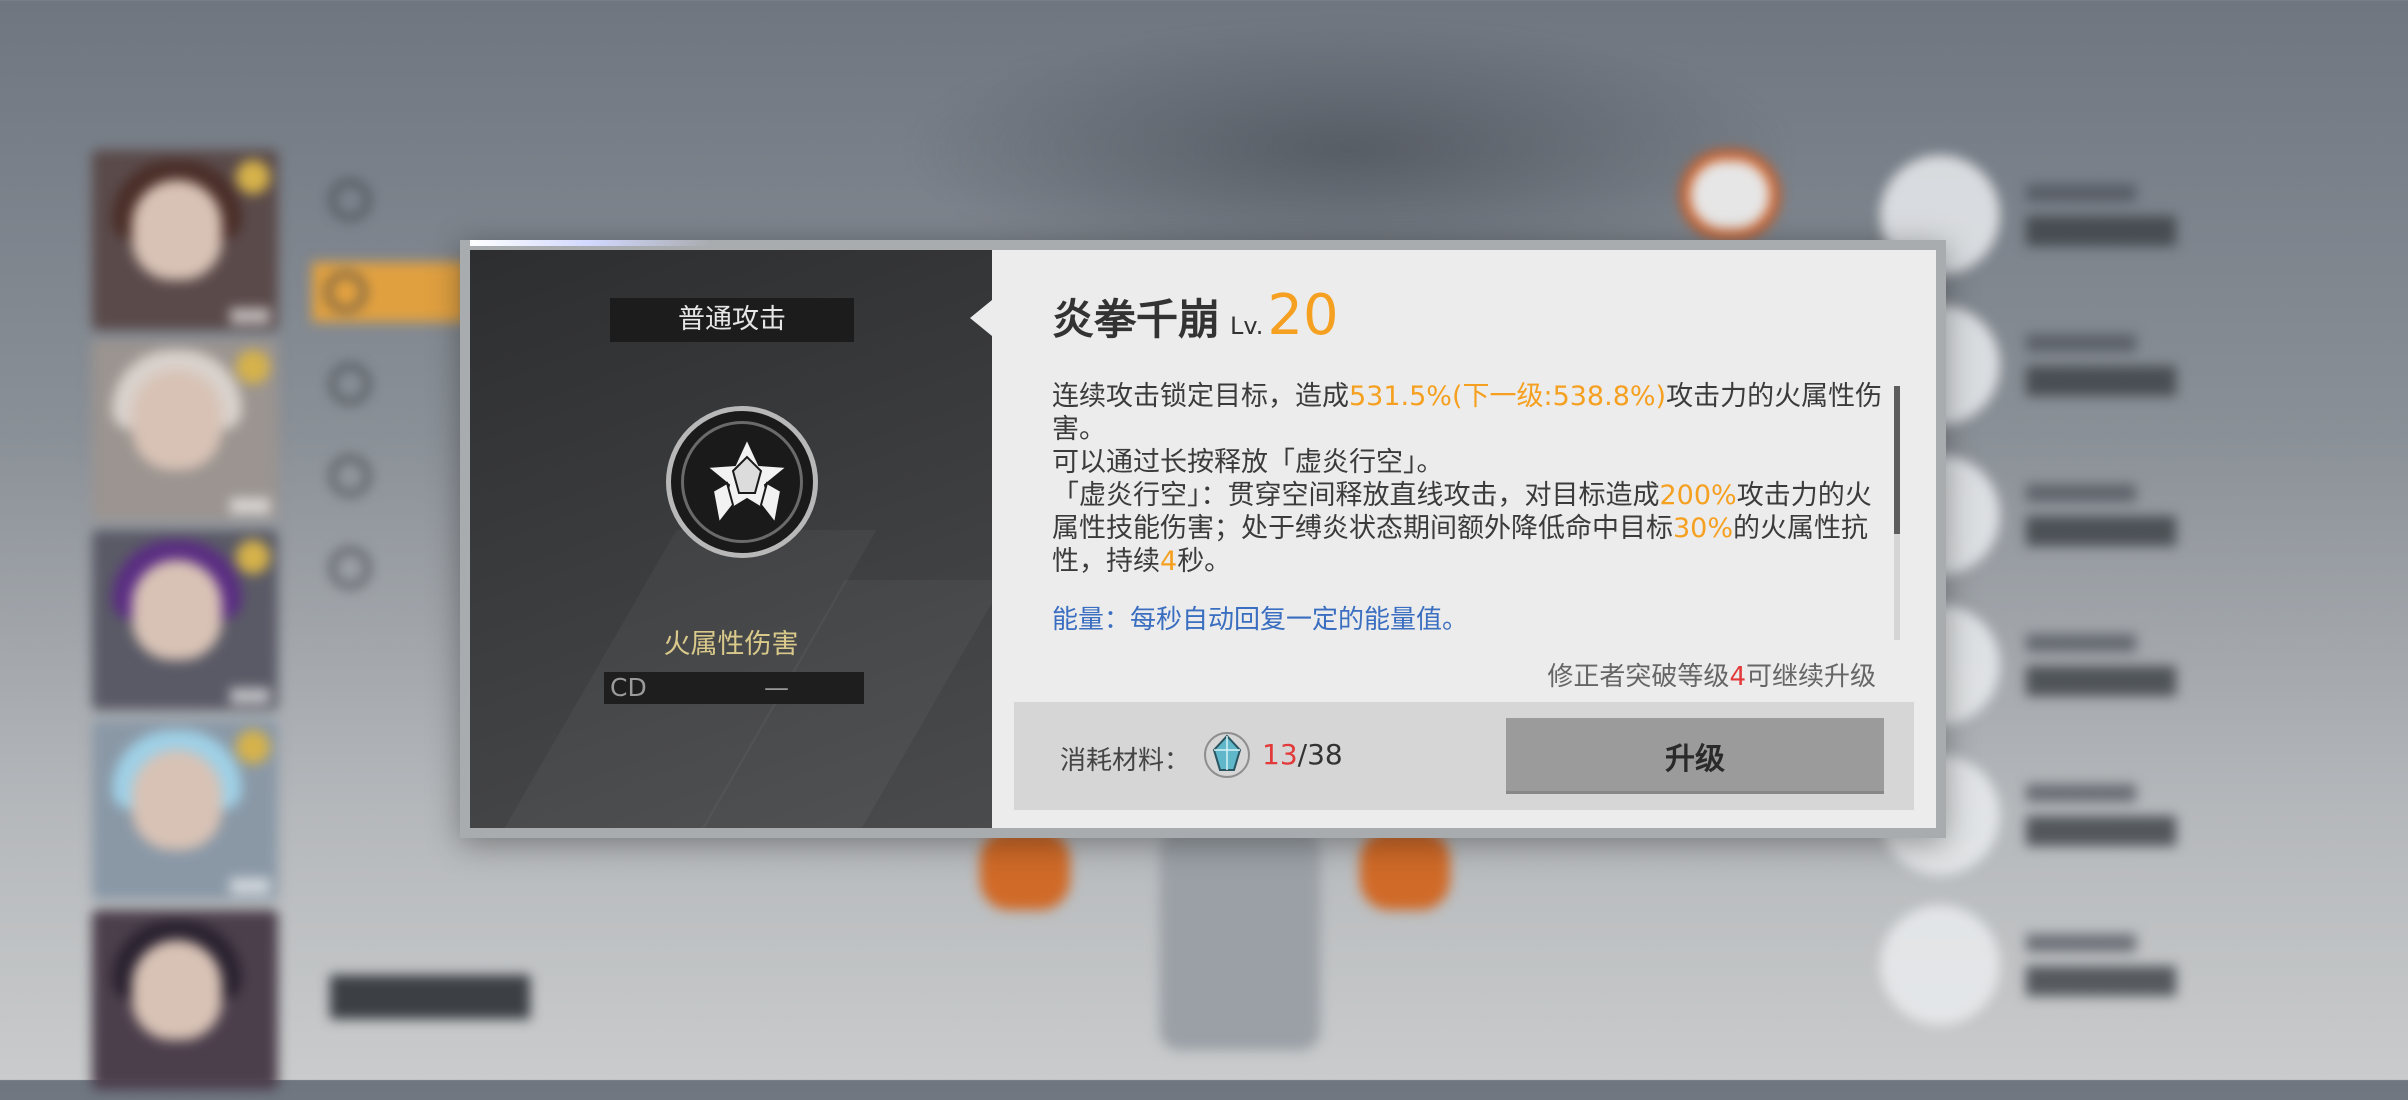 The image size is (2408, 1100). I want to click on cooldown-label: CD, so click(628, 687).